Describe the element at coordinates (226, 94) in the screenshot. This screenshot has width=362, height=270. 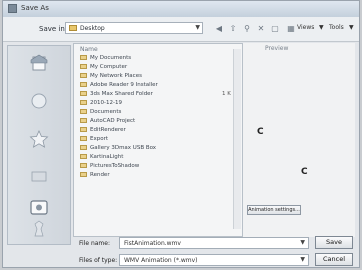
I see `list-item-size: 1 K` at that location.